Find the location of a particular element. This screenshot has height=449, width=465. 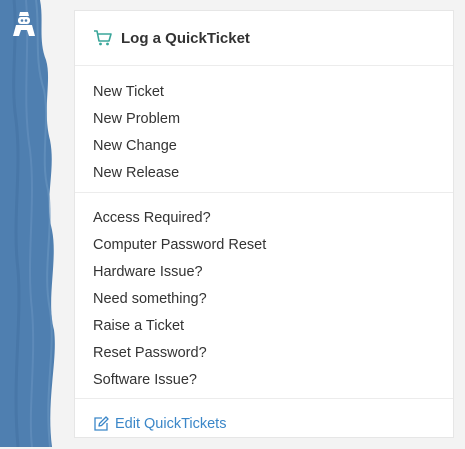

menu-item-access-required: Access Required? is located at coordinates (264, 218).